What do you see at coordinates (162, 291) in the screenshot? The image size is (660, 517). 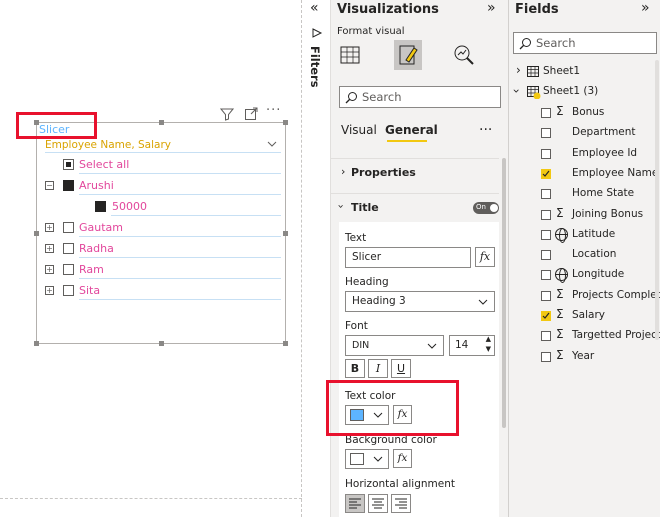 I see `slicer-item-sita: + Sita` at bounding box center [162, 291].